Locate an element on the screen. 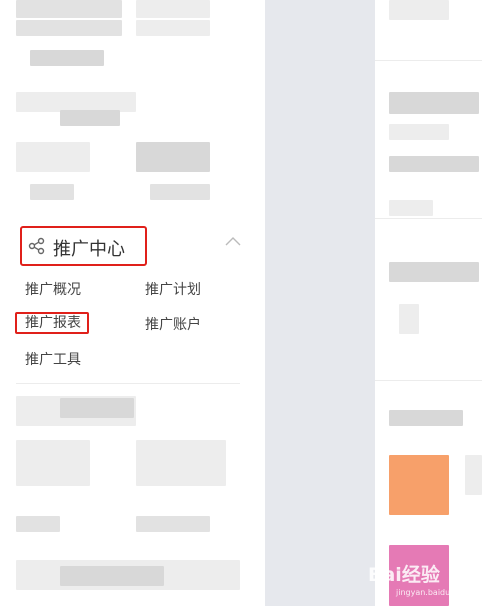 The height and width of the screenshot is (606, 482). menu-item-report: 推广报表 is located at coordinates (52, 323).